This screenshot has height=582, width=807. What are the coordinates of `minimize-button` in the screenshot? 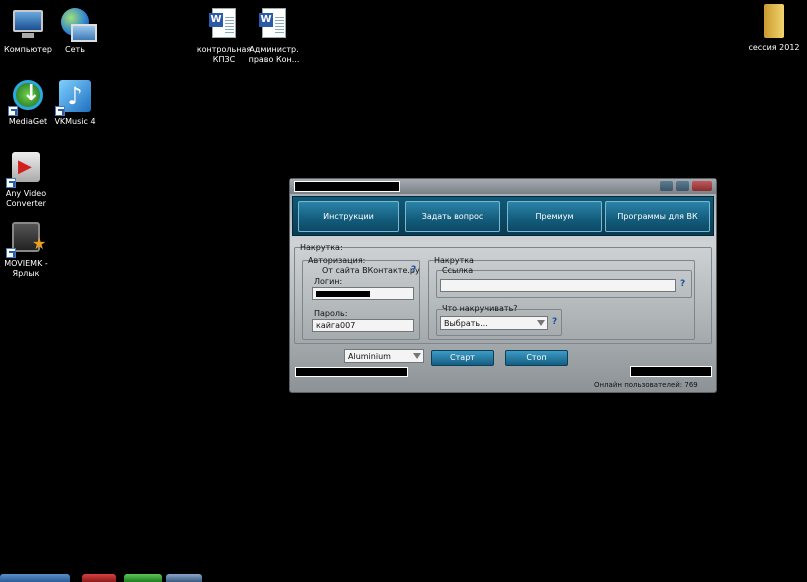 It's located at (666, 186).